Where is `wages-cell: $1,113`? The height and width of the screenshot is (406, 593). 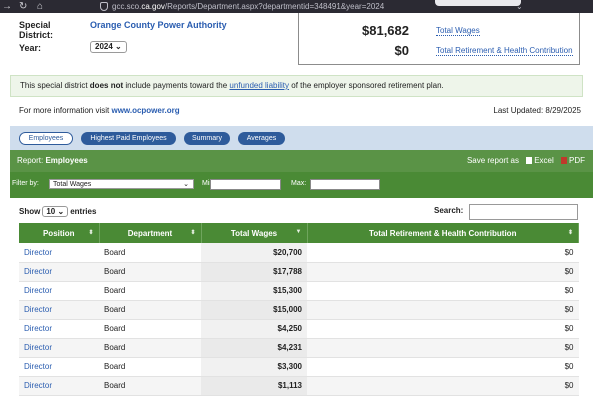 wages-cell: $1,113 is located at coordinates (254, 386).